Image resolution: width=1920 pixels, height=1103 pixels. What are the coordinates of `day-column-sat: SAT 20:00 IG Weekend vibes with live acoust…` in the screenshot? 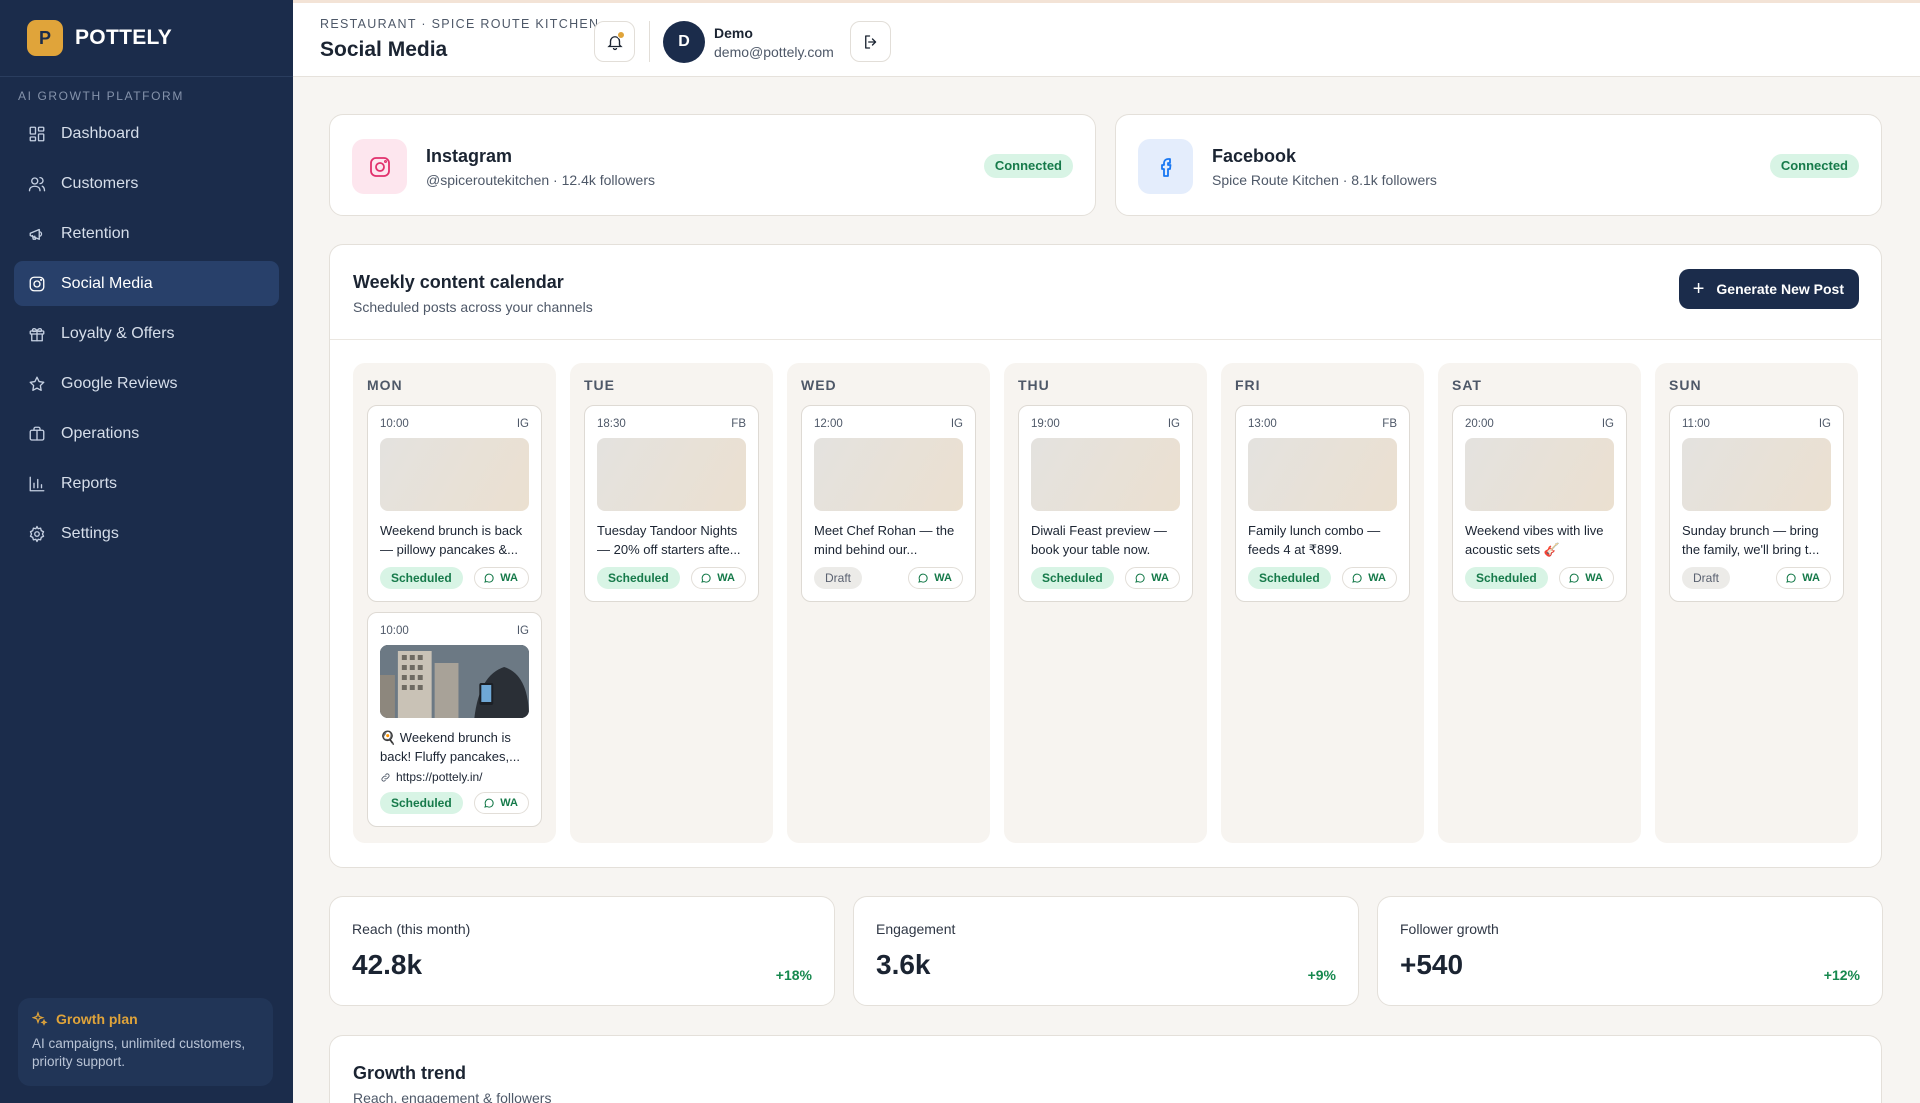 It's located at (1539, 603).